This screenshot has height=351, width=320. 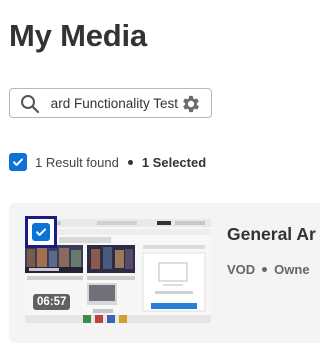 What do you see at coordinates (271, 234) in the screenshot?
I see `entry-title-link: General Ar` at bounding box center [271, 234].